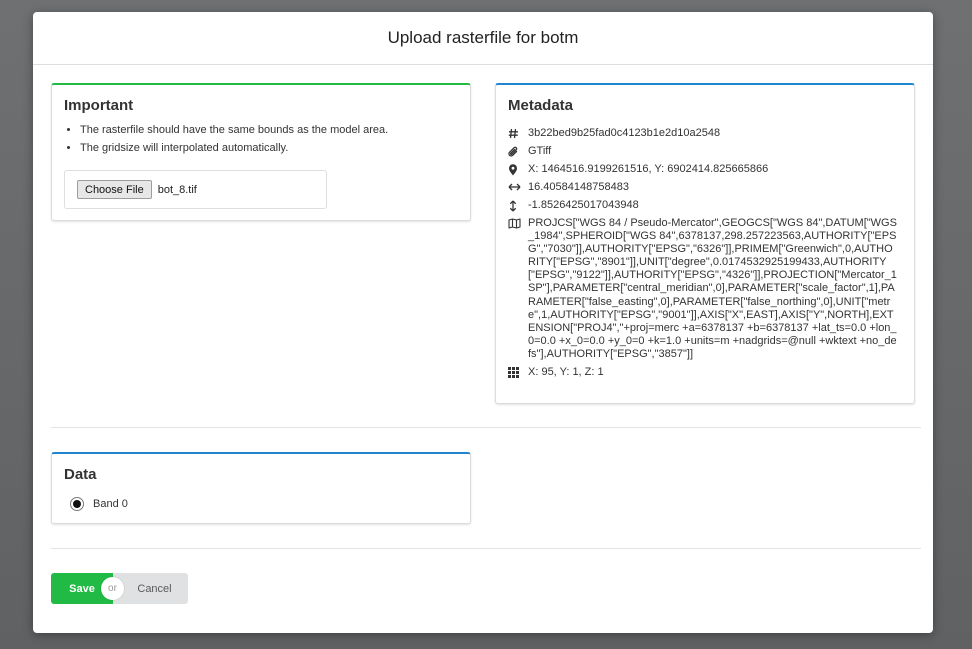 The image size is (972, 649). Describe the element at coordinates (486, 548) in the screenshot. I see `footer-divider` at that location.